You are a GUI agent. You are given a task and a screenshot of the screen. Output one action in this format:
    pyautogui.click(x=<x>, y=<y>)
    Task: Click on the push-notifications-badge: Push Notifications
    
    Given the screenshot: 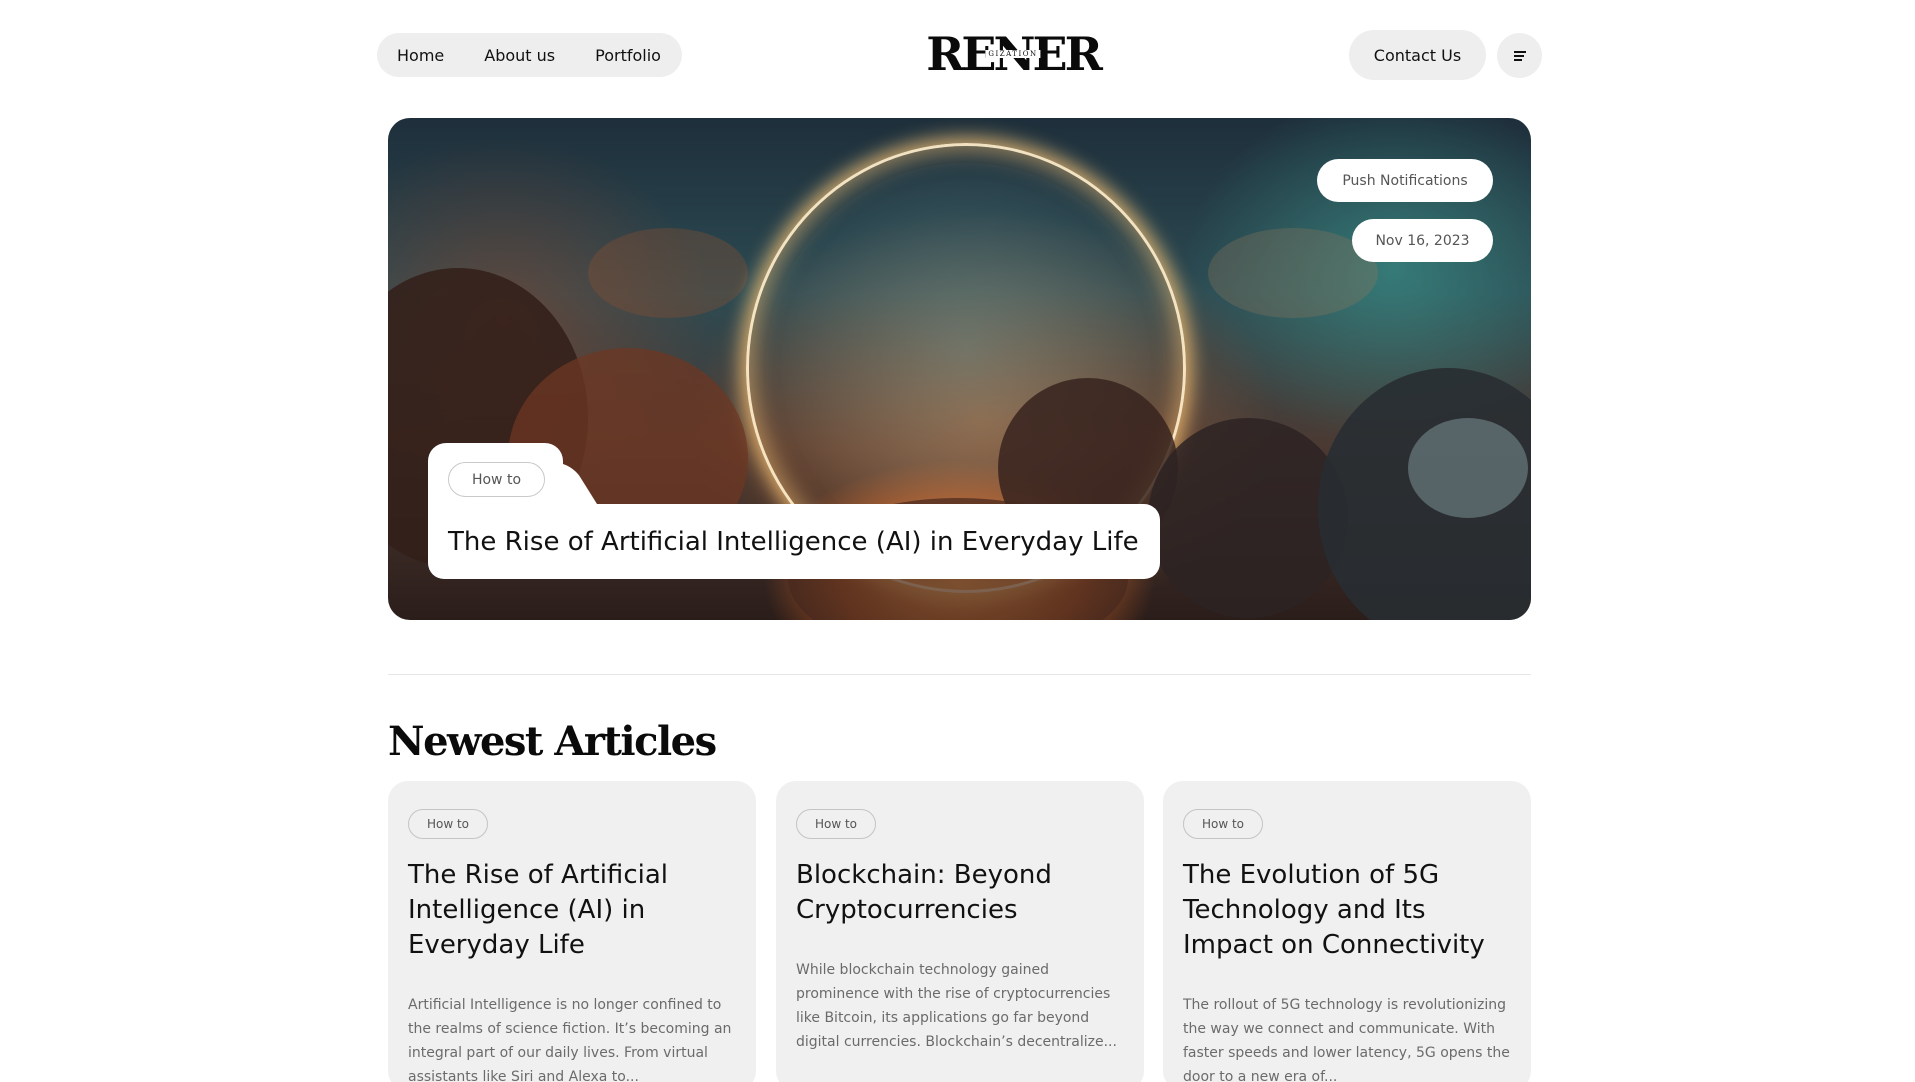 What is the action you would take?
    pyautogui.click(x=1405, y=180)
    